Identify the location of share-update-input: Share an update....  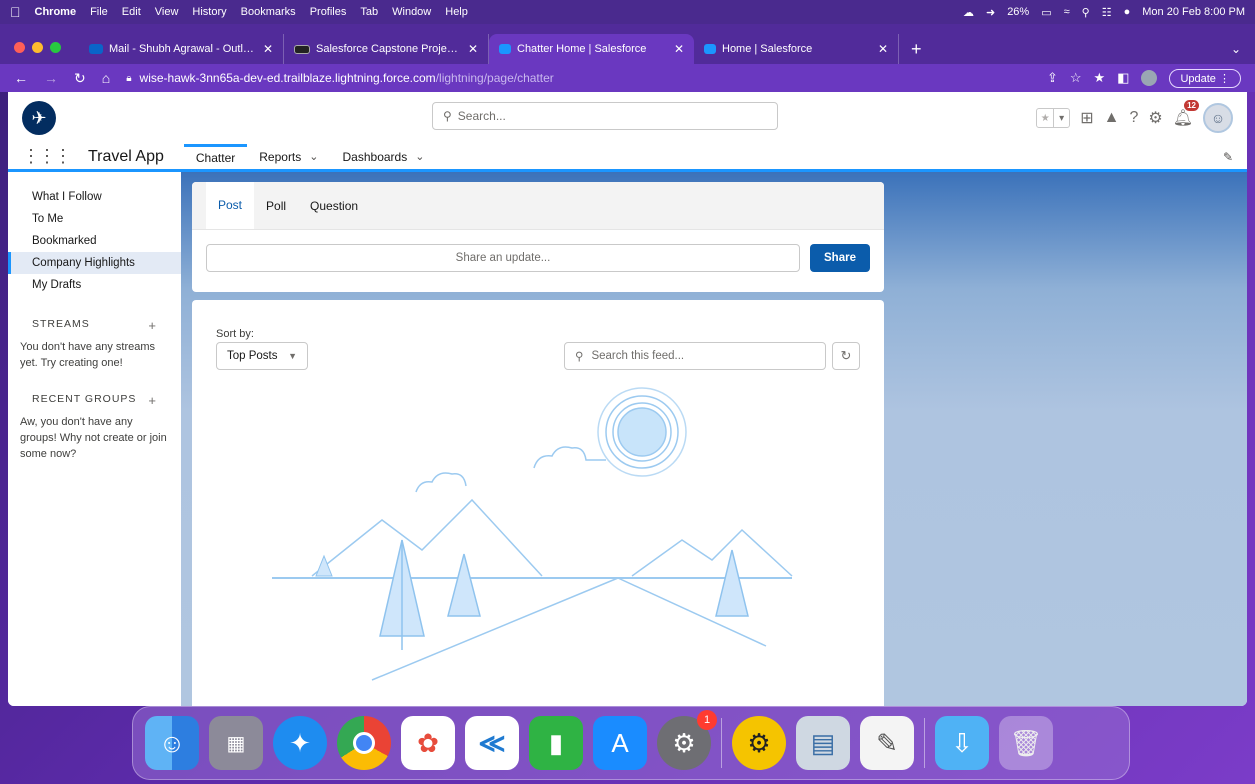
(503, 258).